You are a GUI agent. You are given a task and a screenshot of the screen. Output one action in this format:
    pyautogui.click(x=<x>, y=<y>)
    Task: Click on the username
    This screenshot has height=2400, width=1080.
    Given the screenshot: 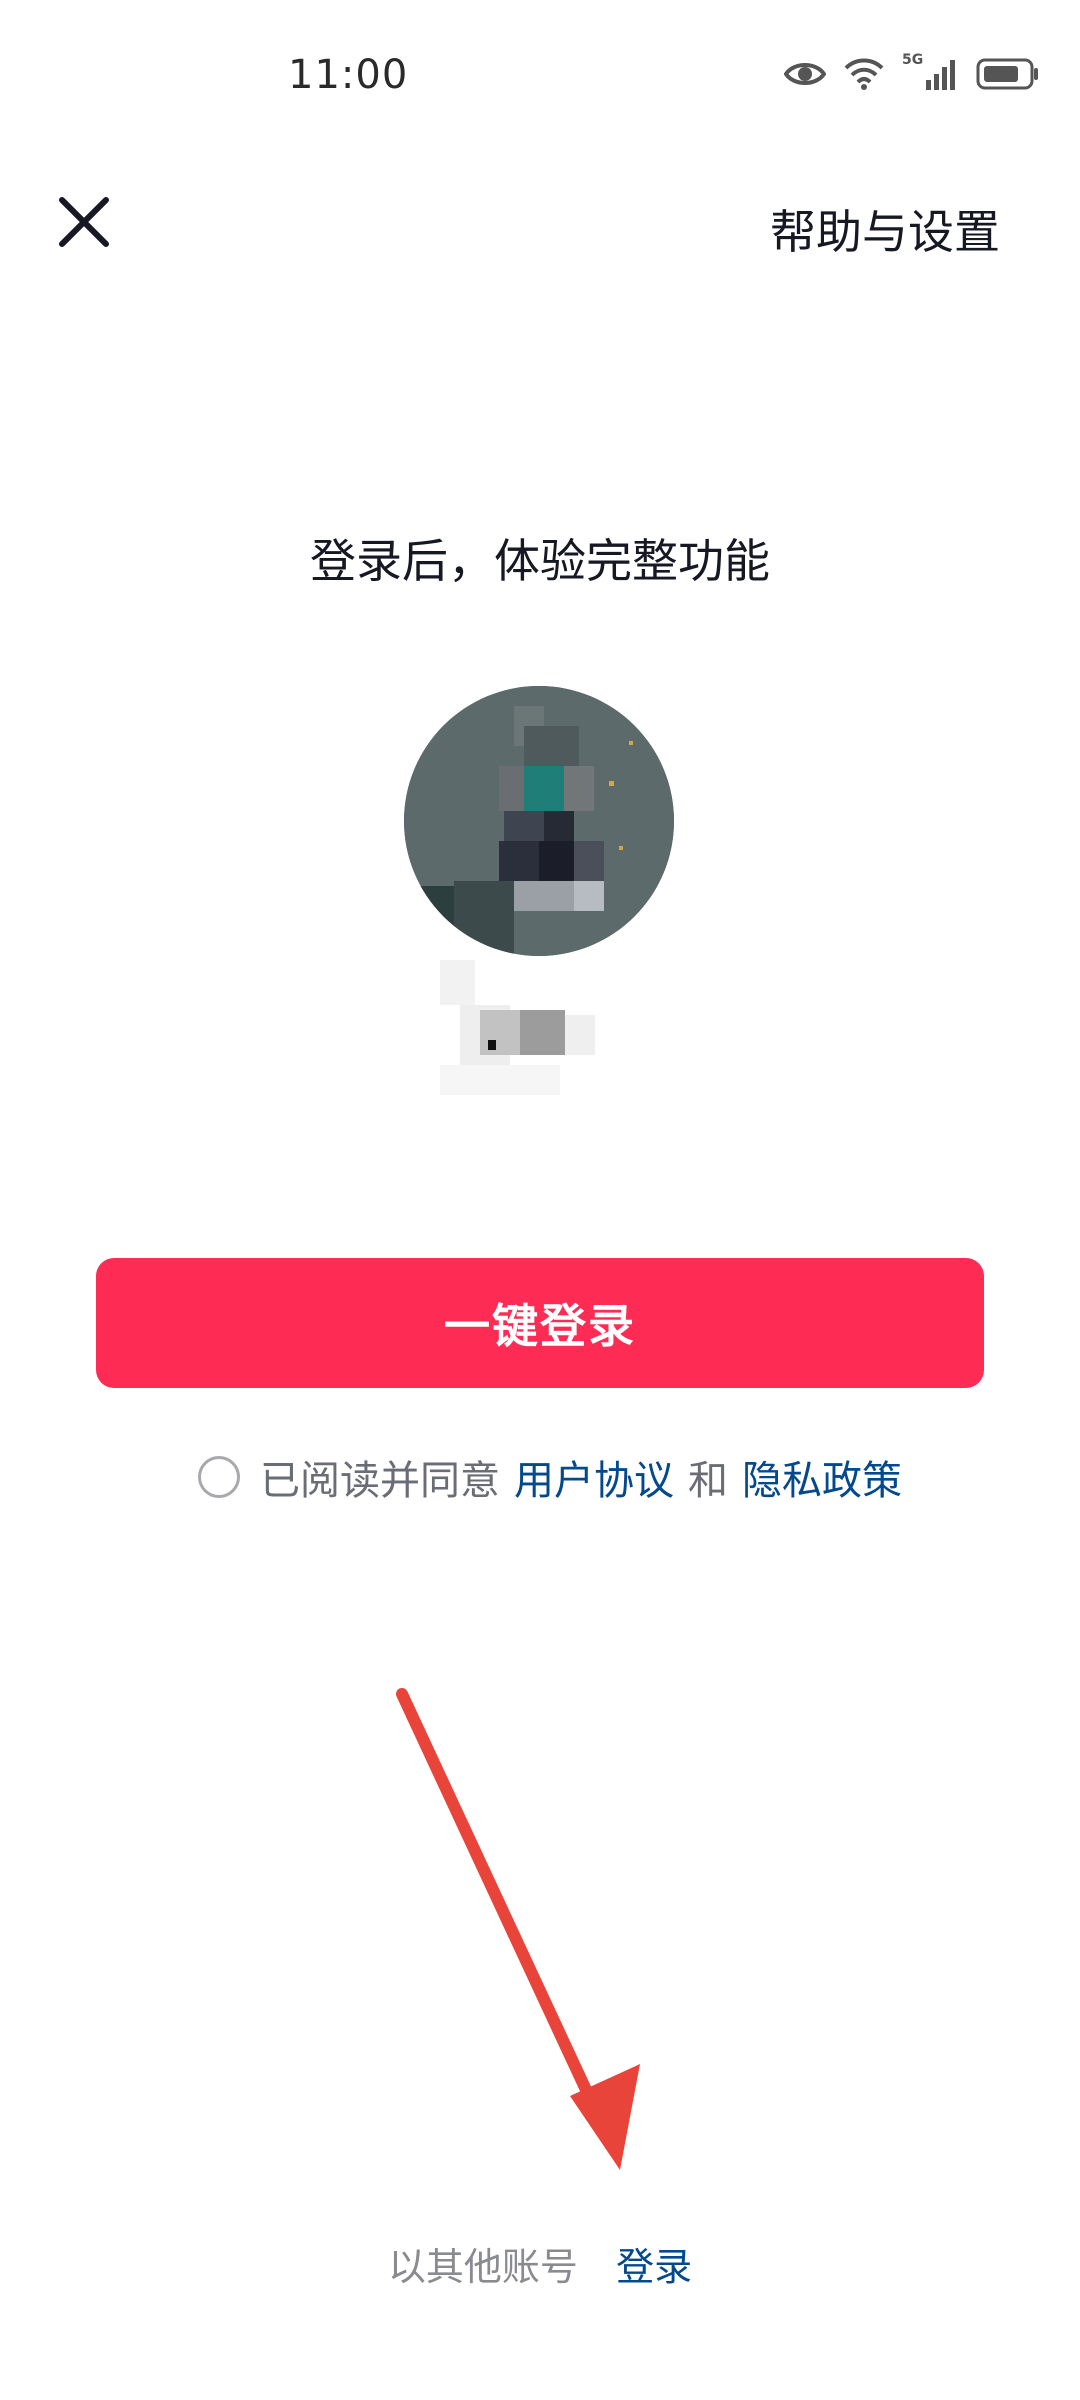 What is the action you would take?
    pyautogui.click(x=530, y=1030)
    